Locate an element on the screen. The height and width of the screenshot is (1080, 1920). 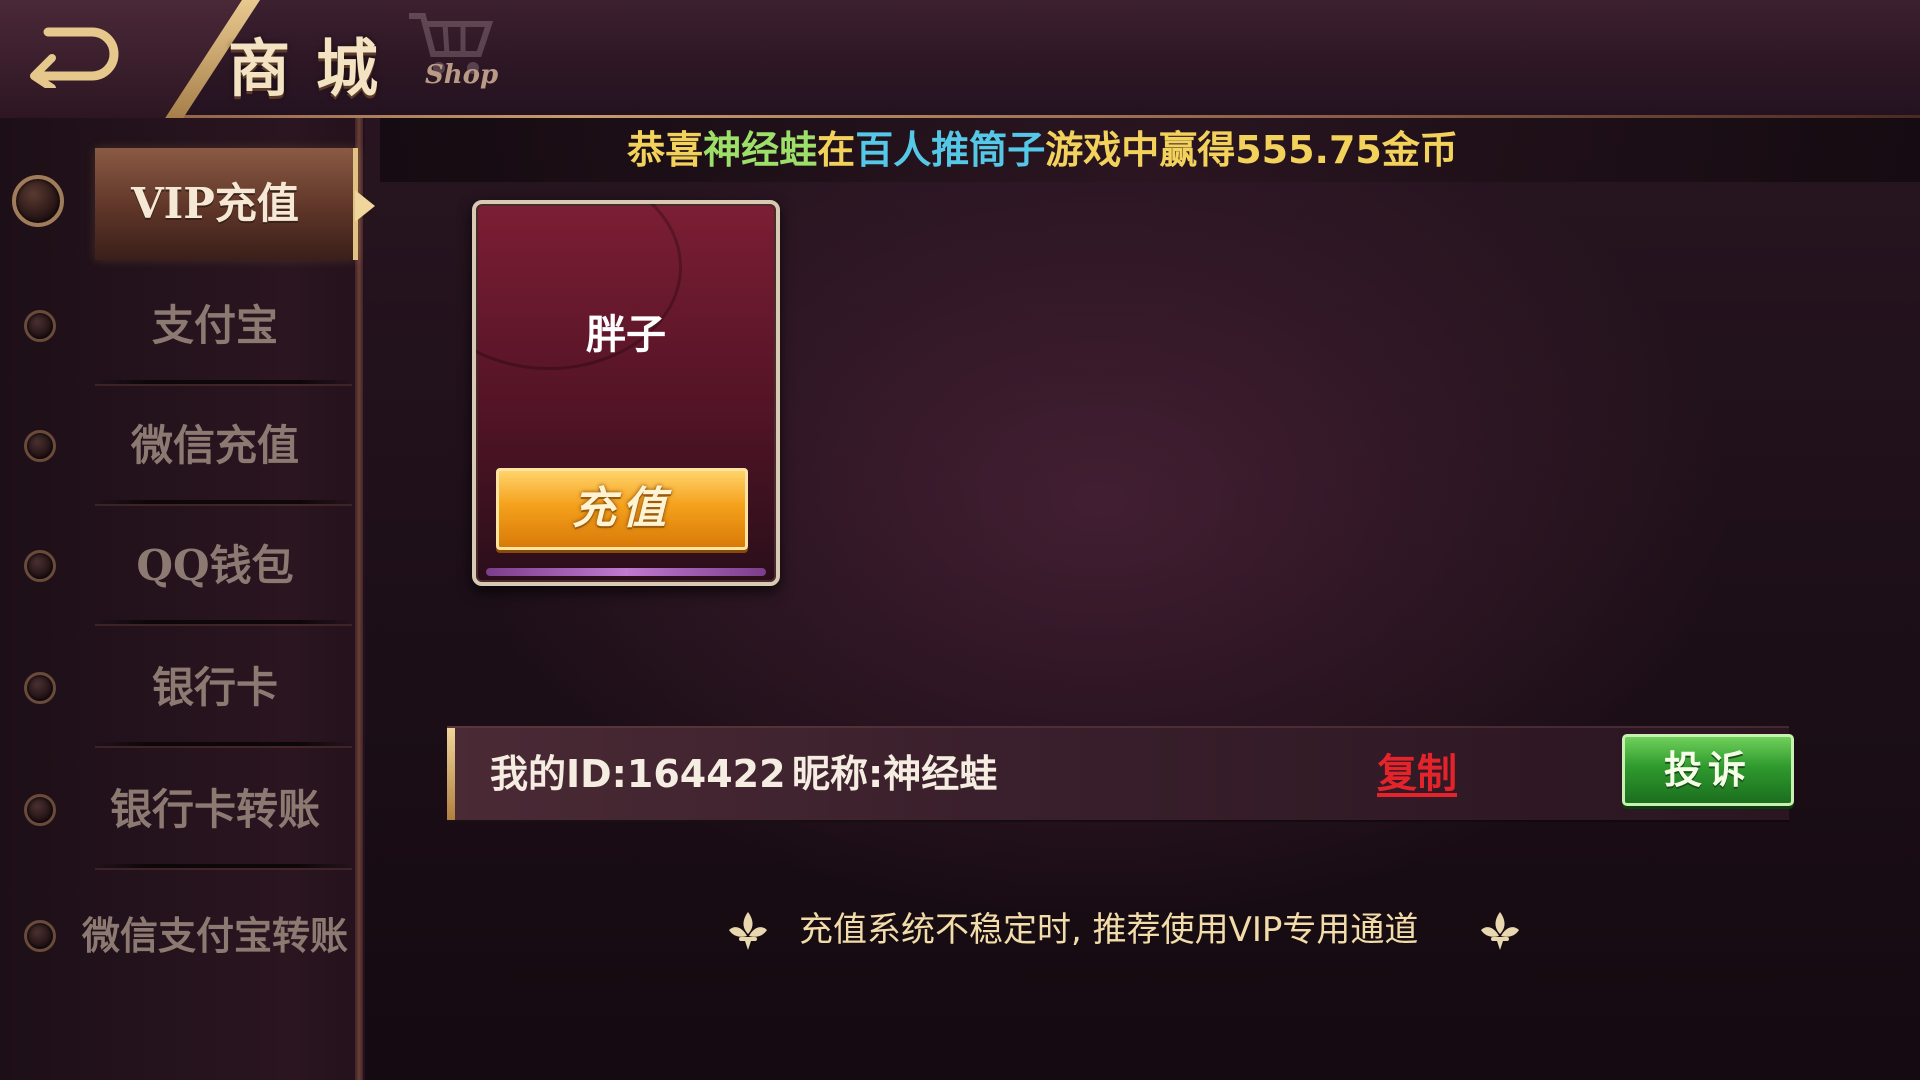
nickname-text: 昵称:神经蛙 is located at coordinates (895, 774).